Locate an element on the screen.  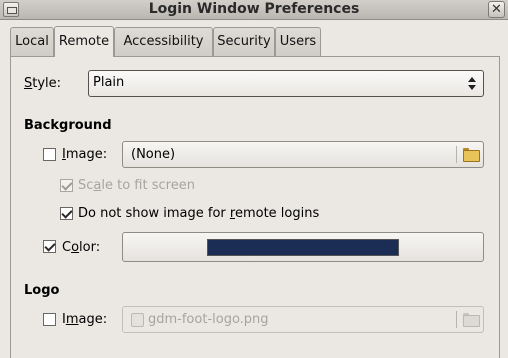
background-image-label: Image: is located at coordinates (85, 154).